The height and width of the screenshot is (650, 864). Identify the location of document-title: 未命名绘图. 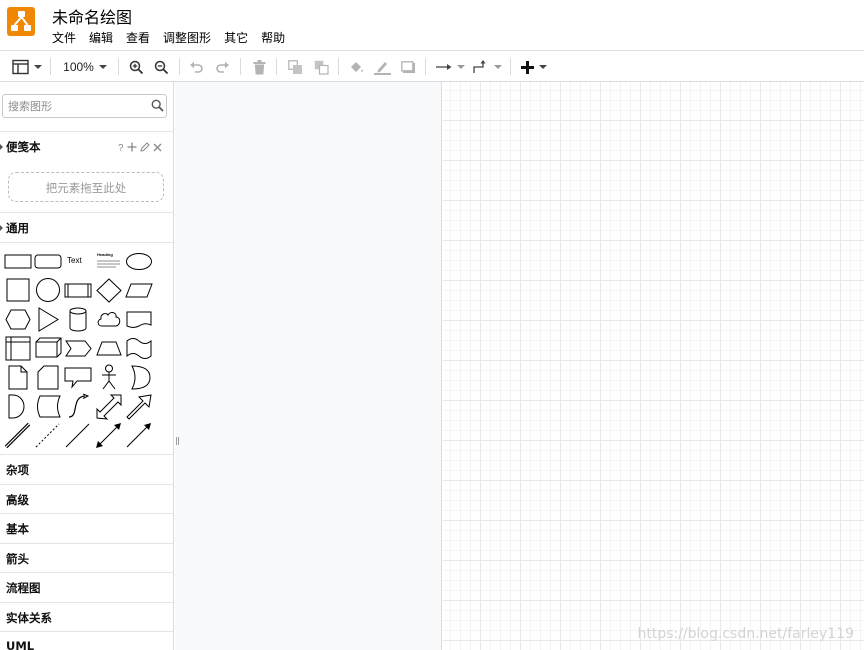
(92, 16).